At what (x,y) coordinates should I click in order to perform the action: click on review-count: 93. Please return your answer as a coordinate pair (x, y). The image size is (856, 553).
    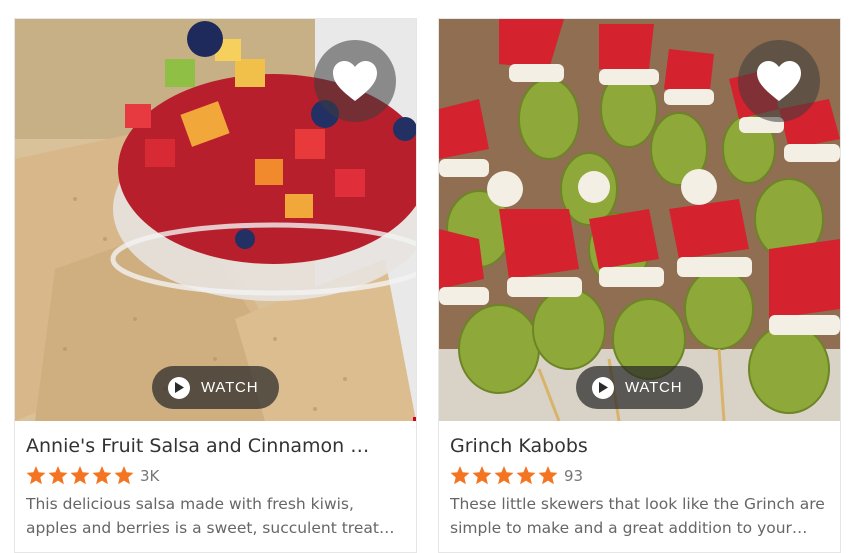
    Looking at the image, I should click on (574, 475).